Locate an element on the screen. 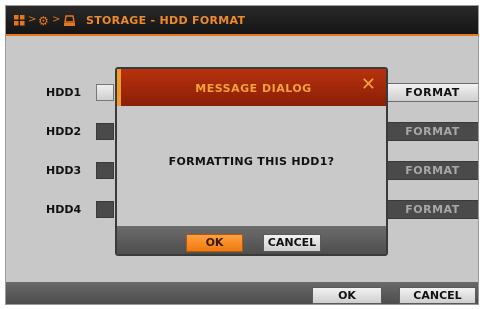 This screenshot has height=309, width=482. page-title: STORAGE - HDD FORMAT is located at coordinates (166, 20).